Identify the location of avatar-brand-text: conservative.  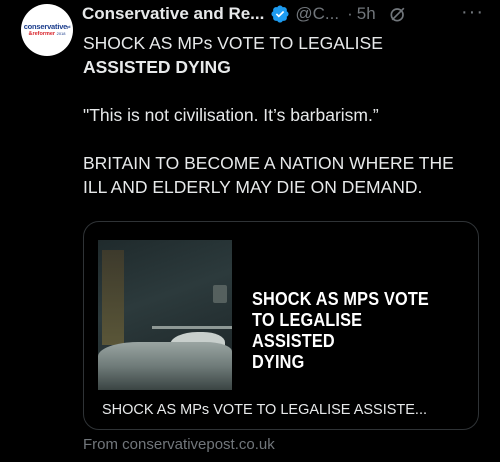
(45, 26).